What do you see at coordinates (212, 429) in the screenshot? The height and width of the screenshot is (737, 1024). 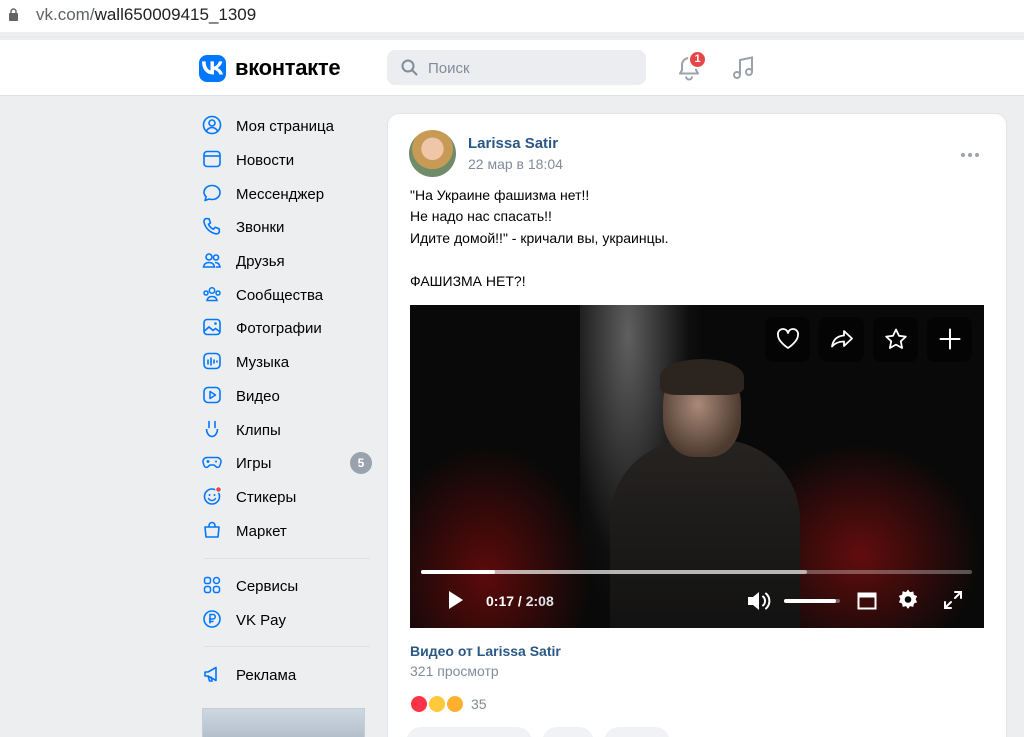 I see `clips-icon` at bounding box center [212, 429].